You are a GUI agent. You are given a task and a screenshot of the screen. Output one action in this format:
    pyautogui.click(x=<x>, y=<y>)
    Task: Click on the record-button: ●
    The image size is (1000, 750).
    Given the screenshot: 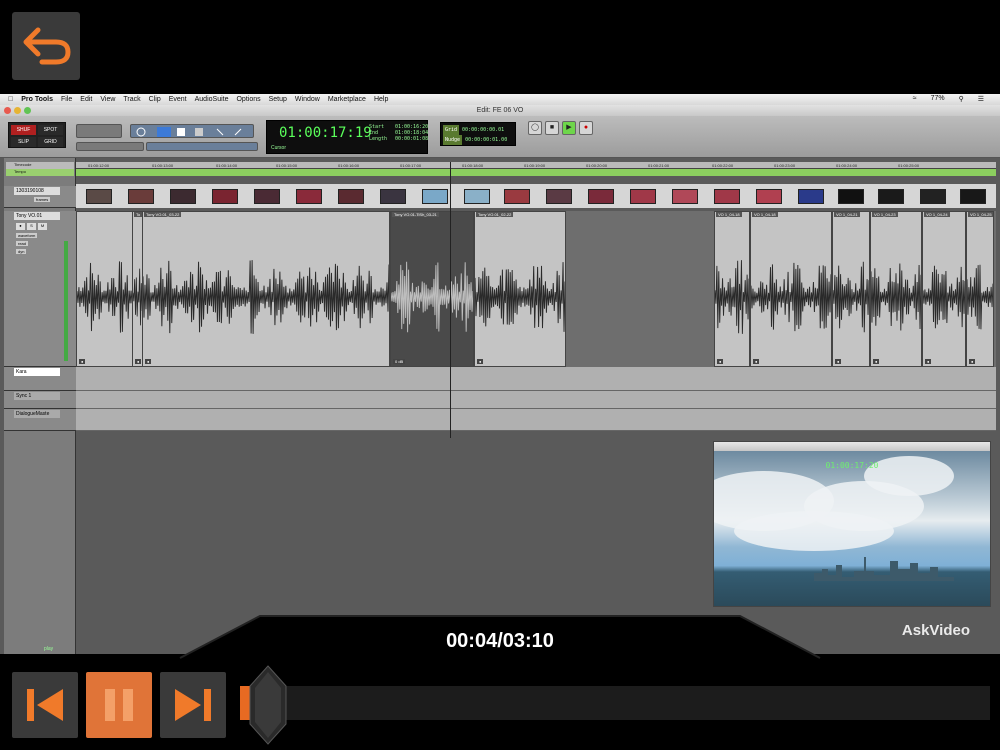 What is the action you would take?
    pyautogui.click(x=586, y=128)
    